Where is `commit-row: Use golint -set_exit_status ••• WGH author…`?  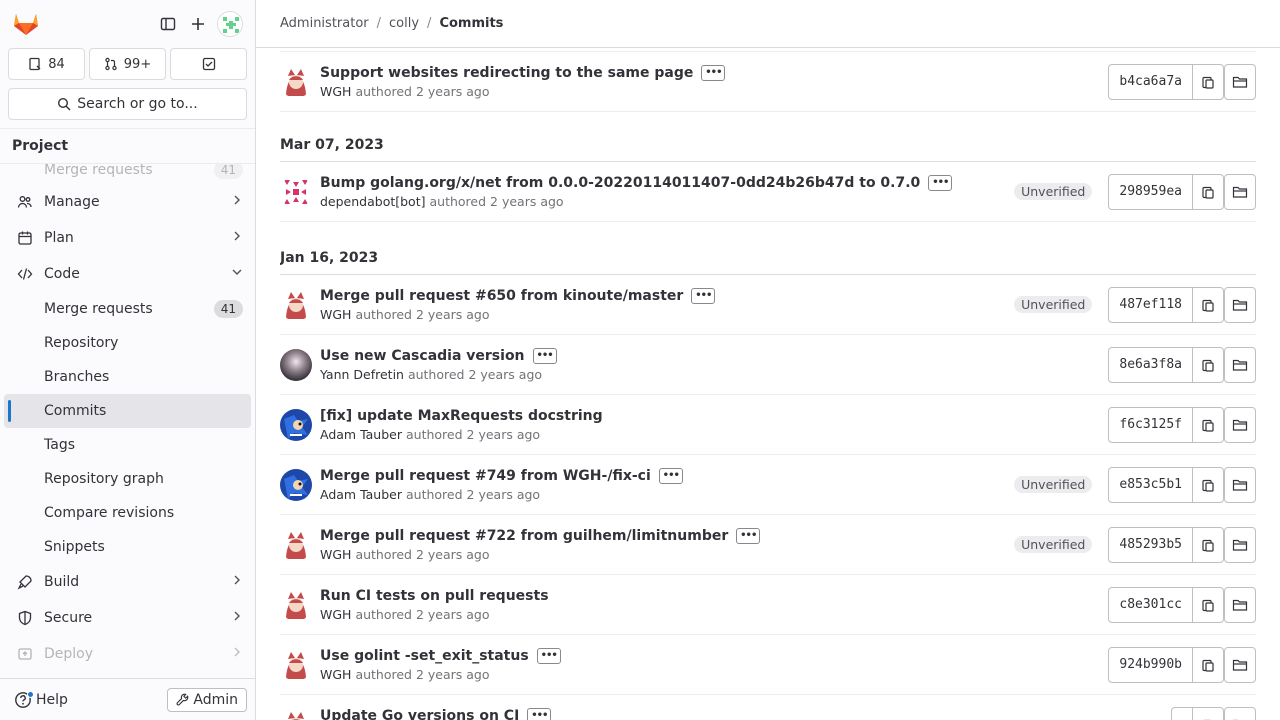 commit-row: Use golint -set_exit_status ••• WGH author… is located at coordinates (768, 665).